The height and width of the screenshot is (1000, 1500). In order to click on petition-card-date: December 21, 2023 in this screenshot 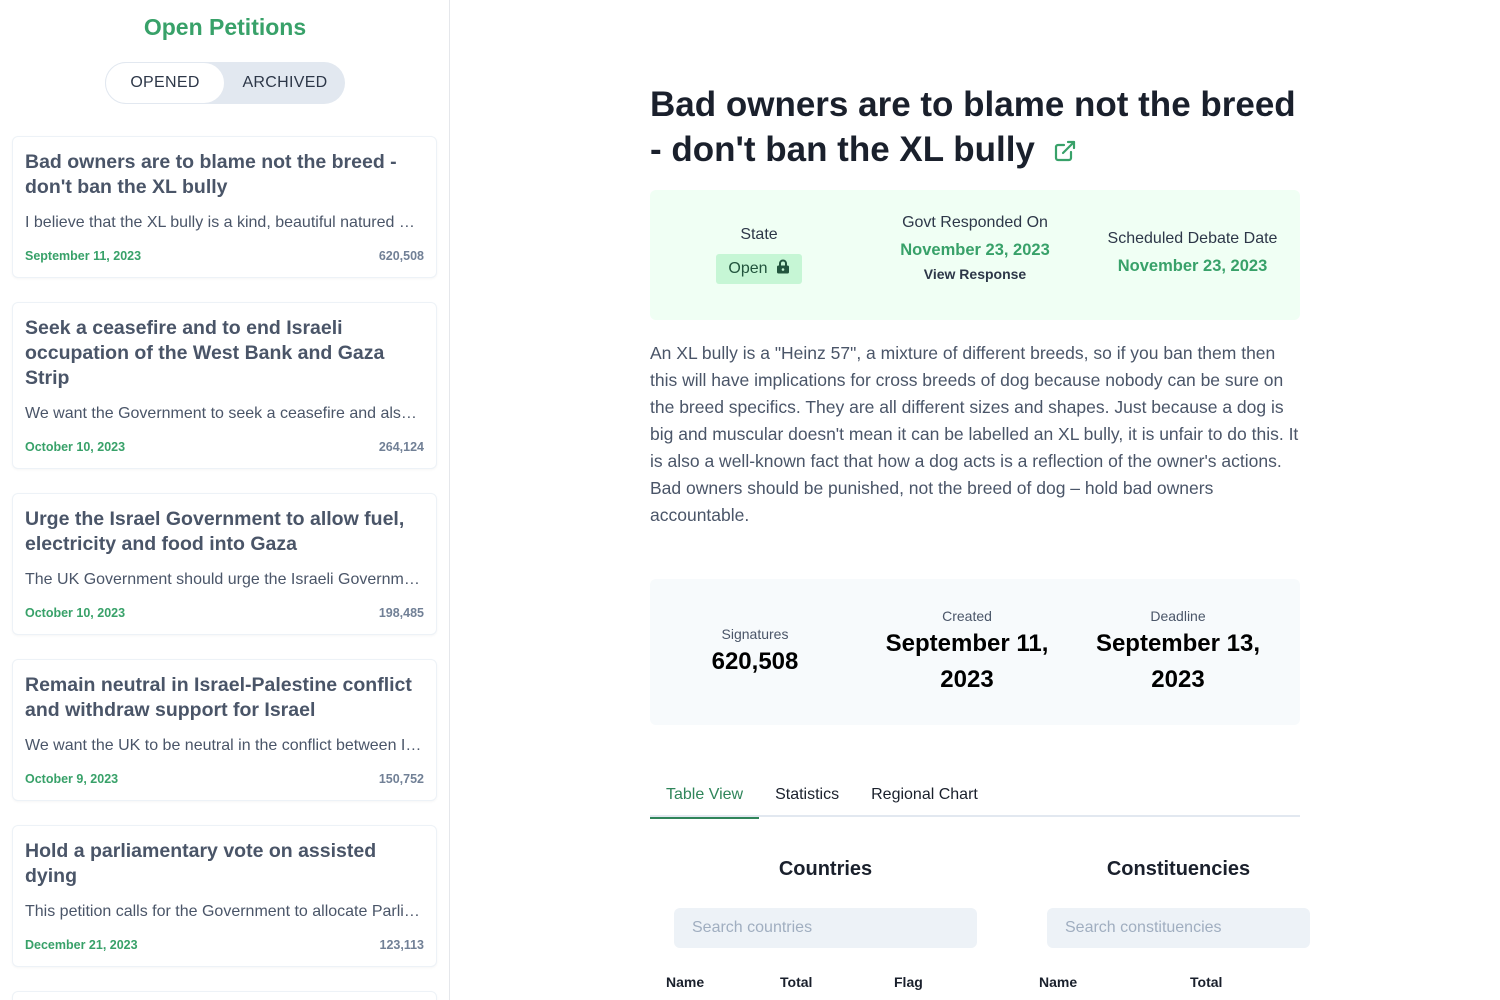, I will do `click(81, 945)`.